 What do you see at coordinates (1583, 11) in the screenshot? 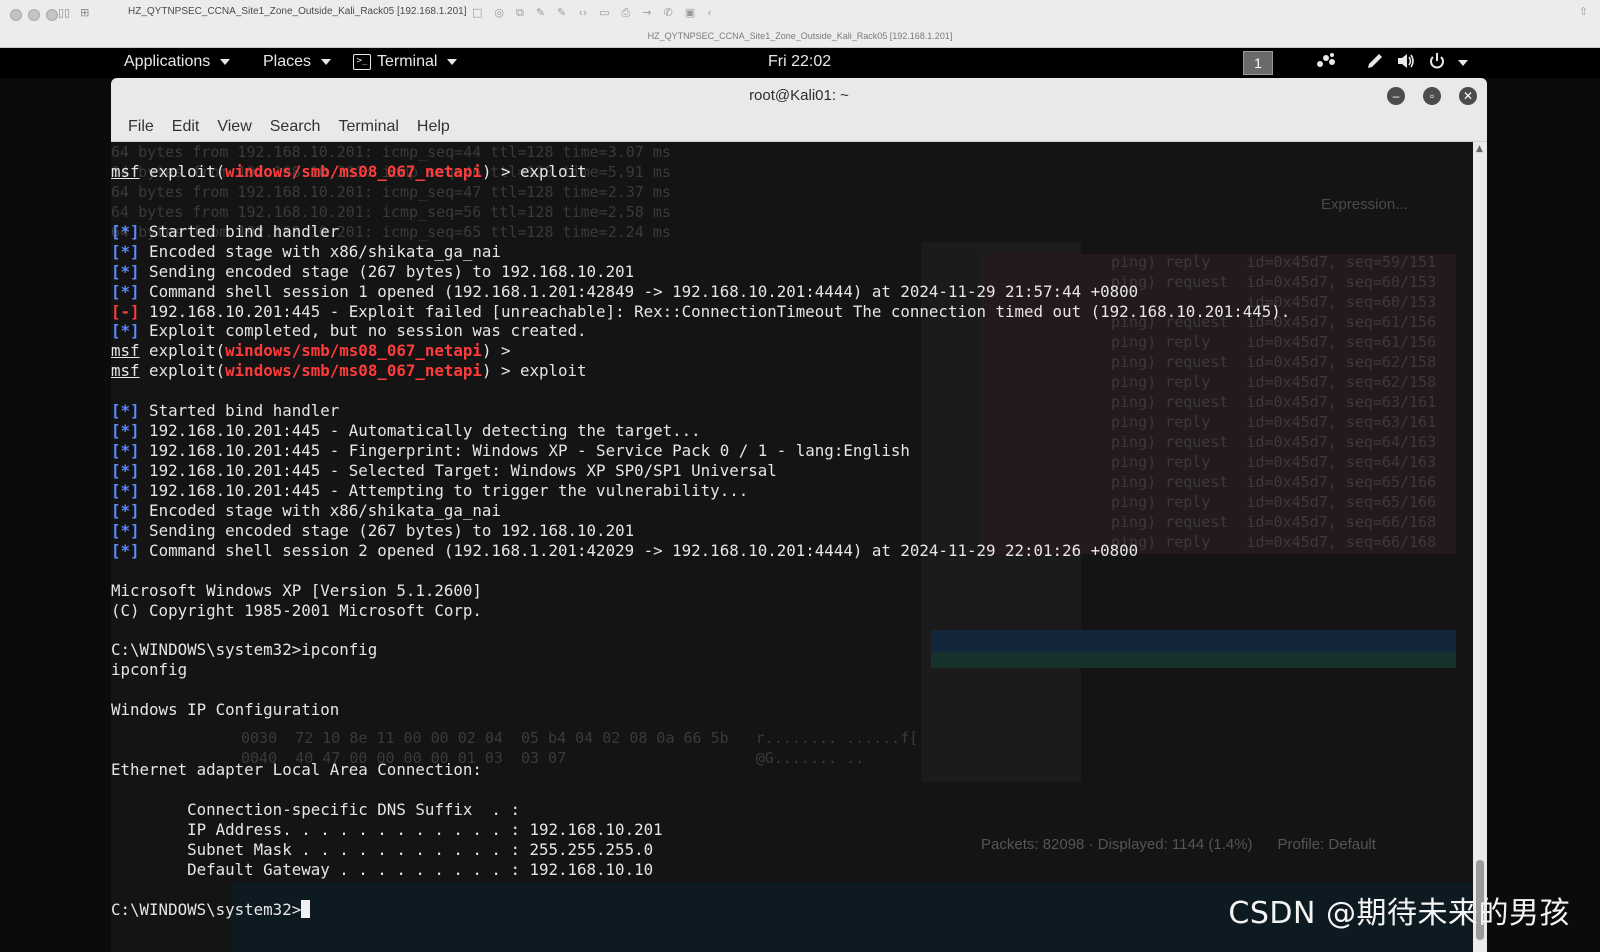
I see `share-icon: ⇧` at bounding box center [1583, 11].